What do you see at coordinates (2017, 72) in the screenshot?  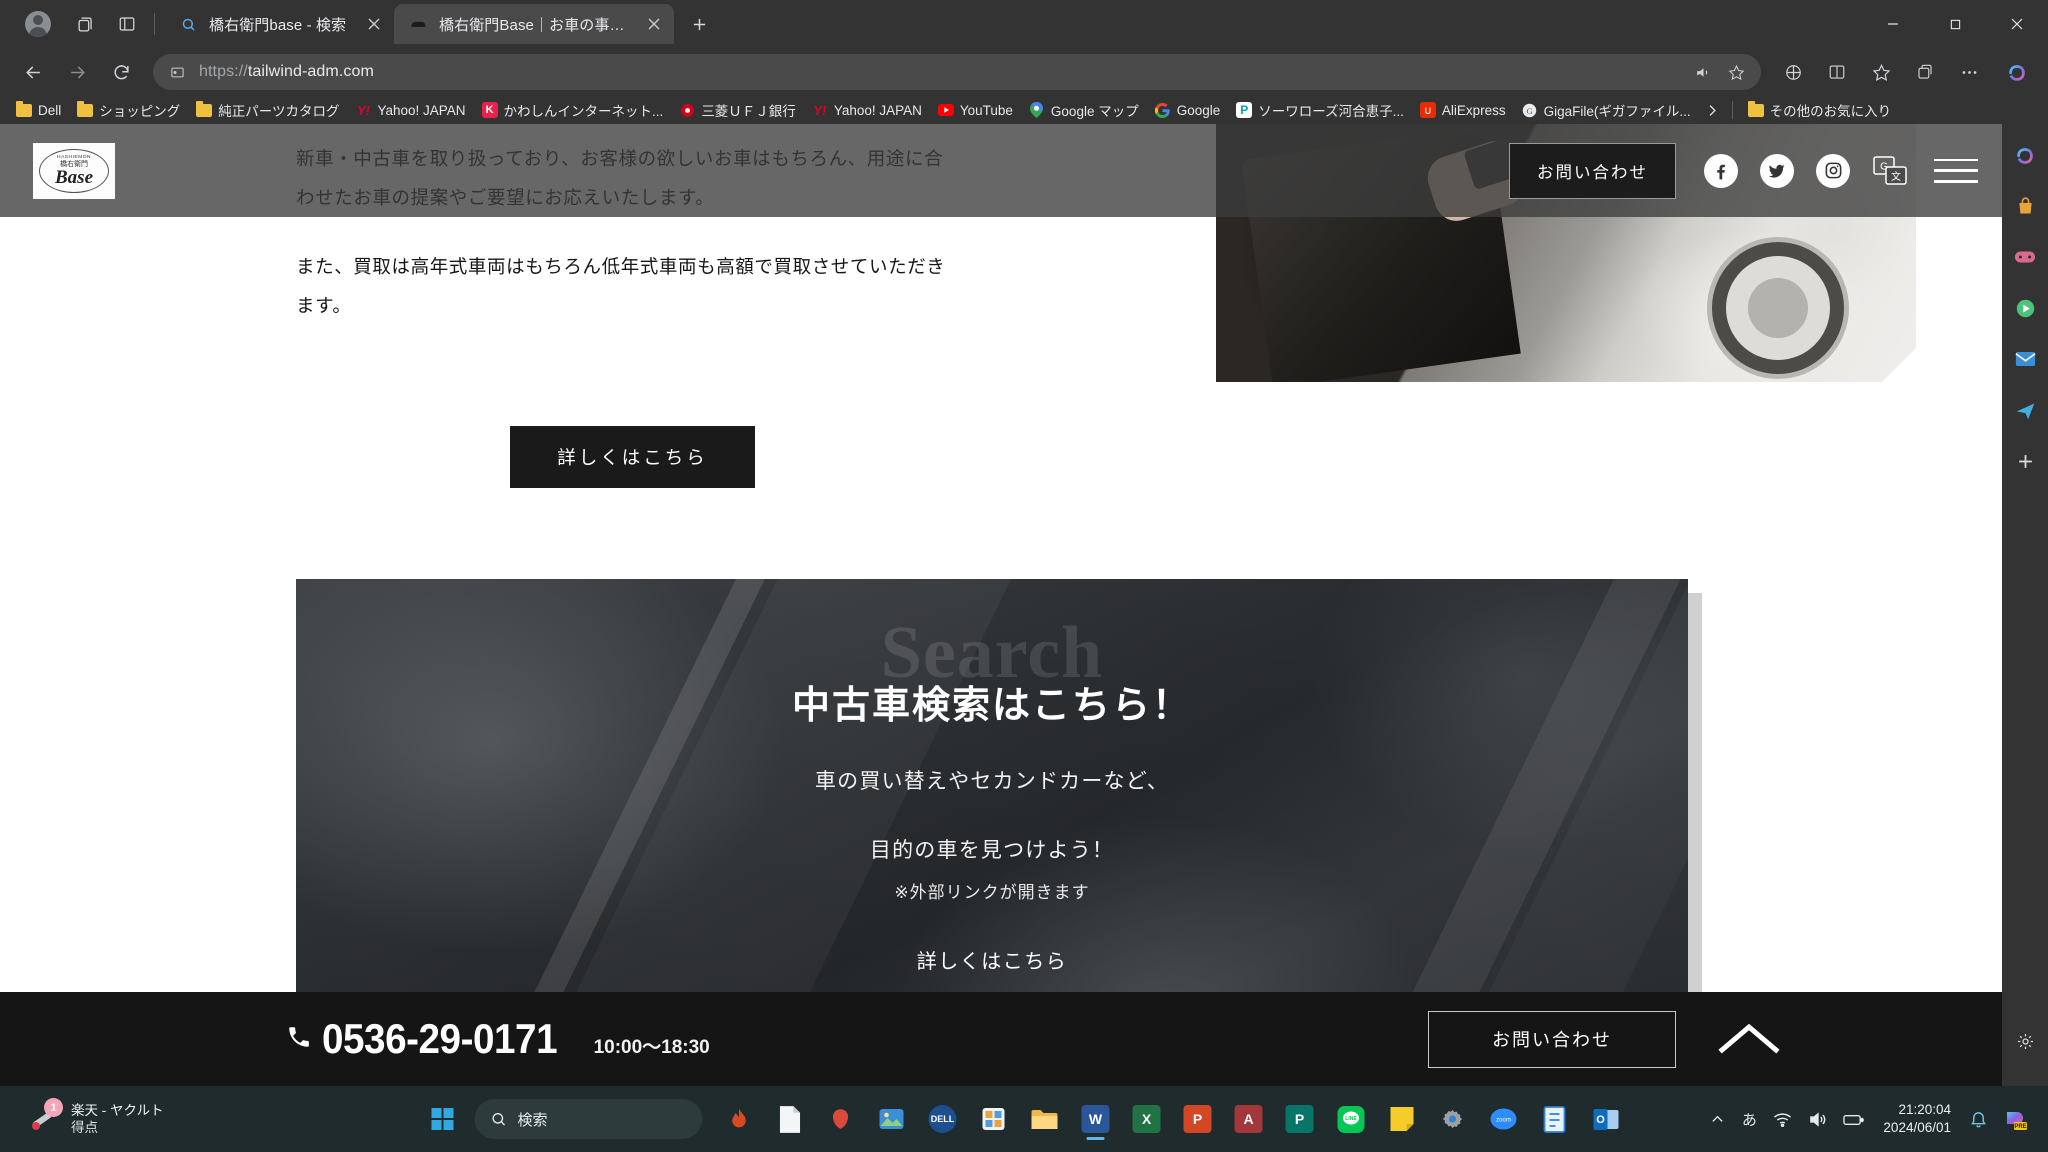 I see `copilot-button` at bounding box center [2017, 72].